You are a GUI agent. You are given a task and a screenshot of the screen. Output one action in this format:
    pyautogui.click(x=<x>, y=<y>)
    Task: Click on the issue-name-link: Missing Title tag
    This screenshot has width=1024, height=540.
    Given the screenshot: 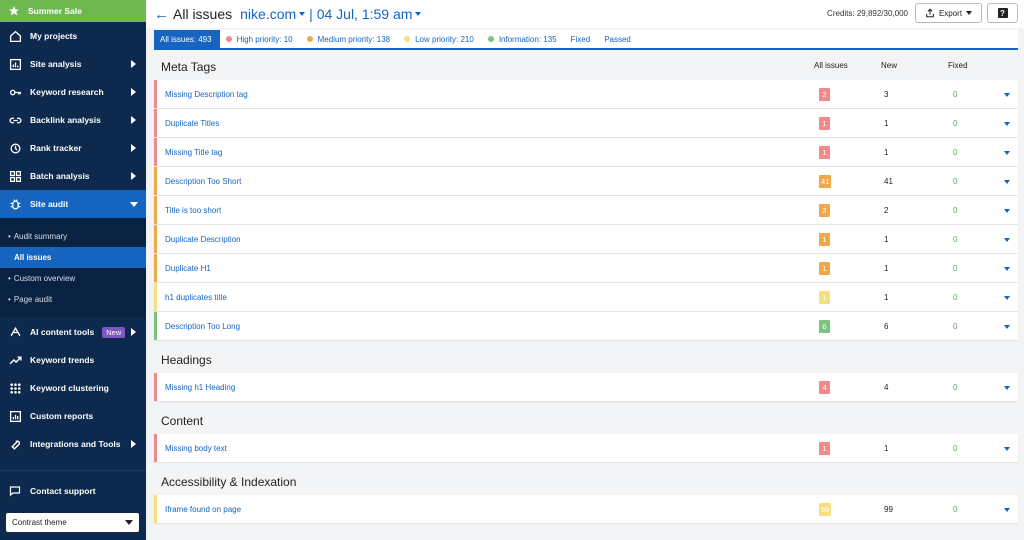 What is the action you would take?
    pyautogui.click(x=189, y=152)
    